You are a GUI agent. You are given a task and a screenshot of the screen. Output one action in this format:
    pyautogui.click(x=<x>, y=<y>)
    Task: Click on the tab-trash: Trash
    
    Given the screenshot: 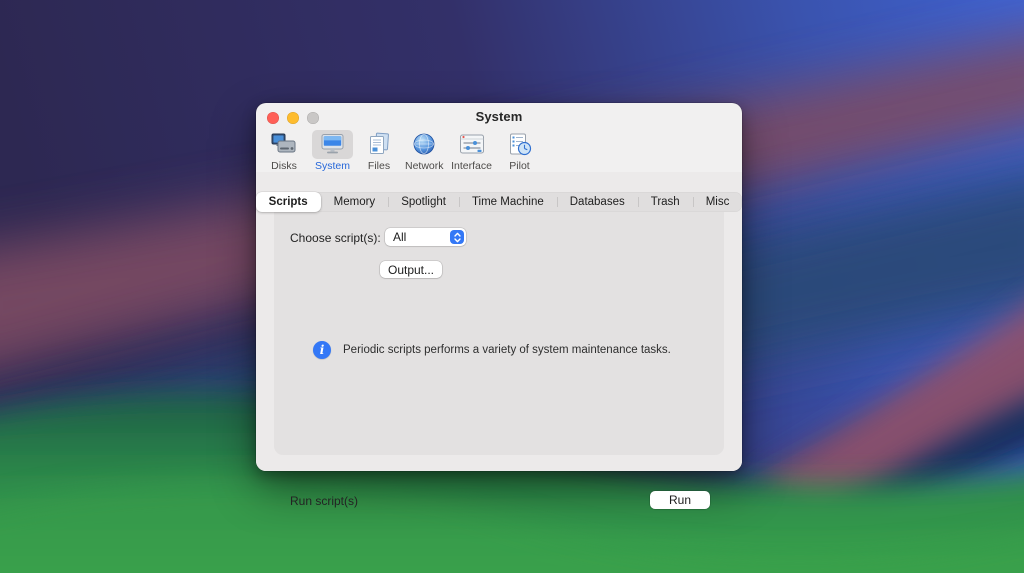 What is the action you would take?
    pyautogui.click(x=665, y=202)
    